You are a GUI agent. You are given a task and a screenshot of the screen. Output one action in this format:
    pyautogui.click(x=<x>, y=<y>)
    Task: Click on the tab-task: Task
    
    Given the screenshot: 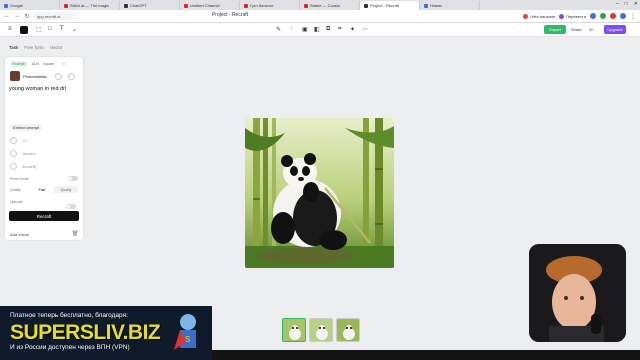 What is the action you would take?
    pyautogui.click(x=13, y=47)
    